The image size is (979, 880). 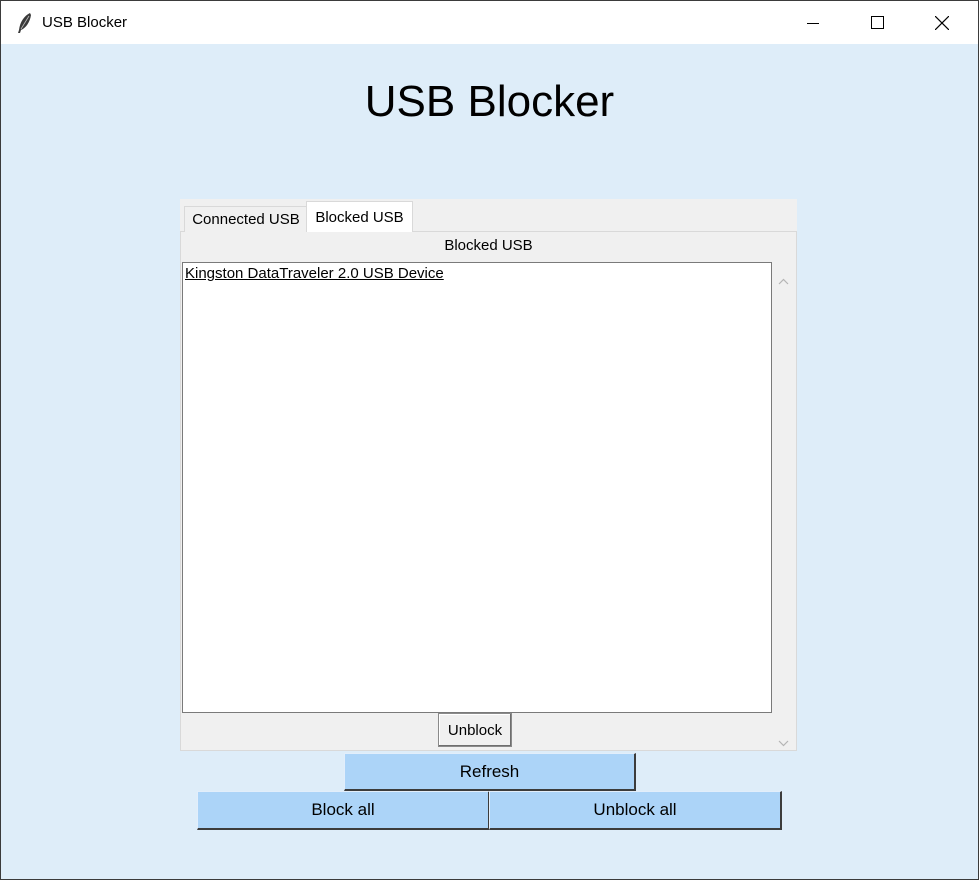 I want to click on unblock-all-button: Unblock all, so click(x=635, y=810).